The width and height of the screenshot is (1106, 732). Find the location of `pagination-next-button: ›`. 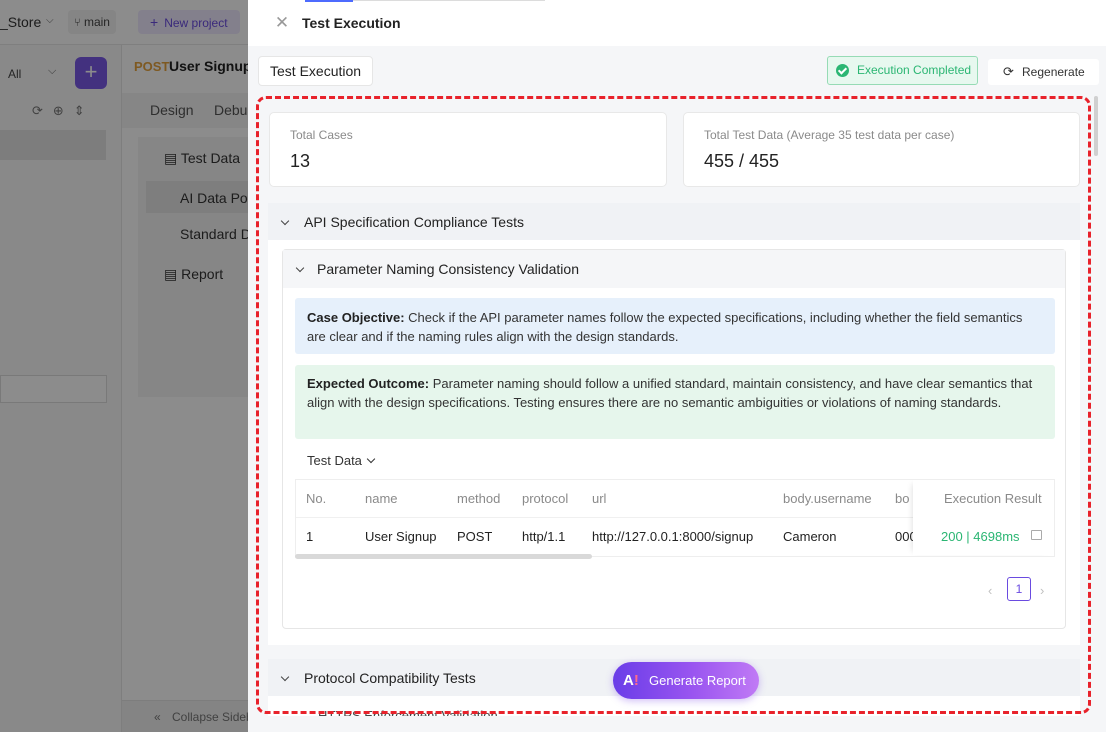

pagination-next-button: › is located at coordinates (1042, 590).